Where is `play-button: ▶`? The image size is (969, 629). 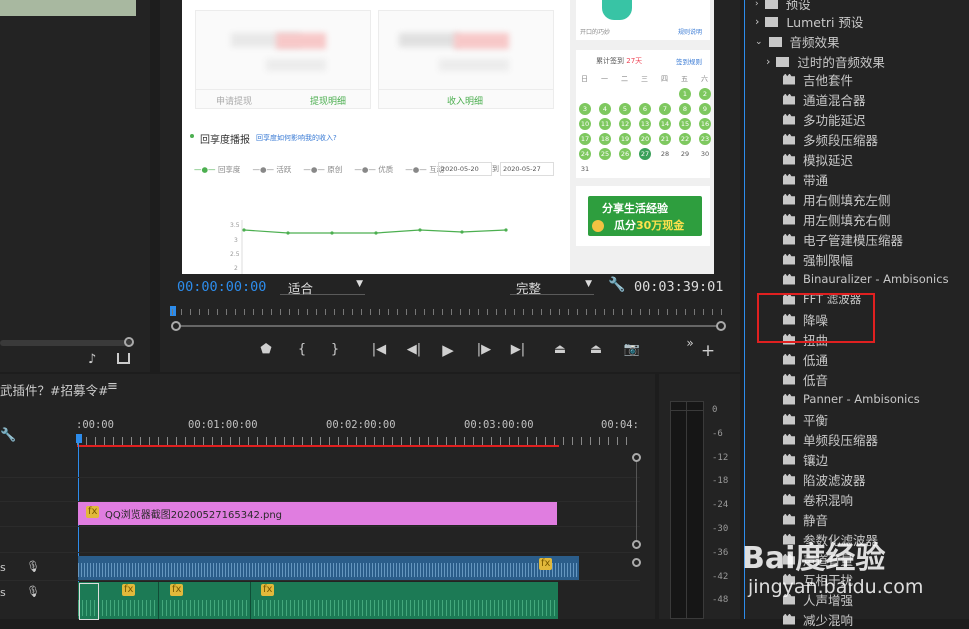 play-button: ▶ is located at coordinates (448, 350).